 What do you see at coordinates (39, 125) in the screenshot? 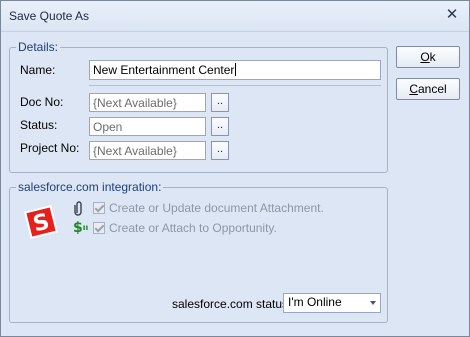
I see `status-label: Status:` at bounding box center [39, 125].